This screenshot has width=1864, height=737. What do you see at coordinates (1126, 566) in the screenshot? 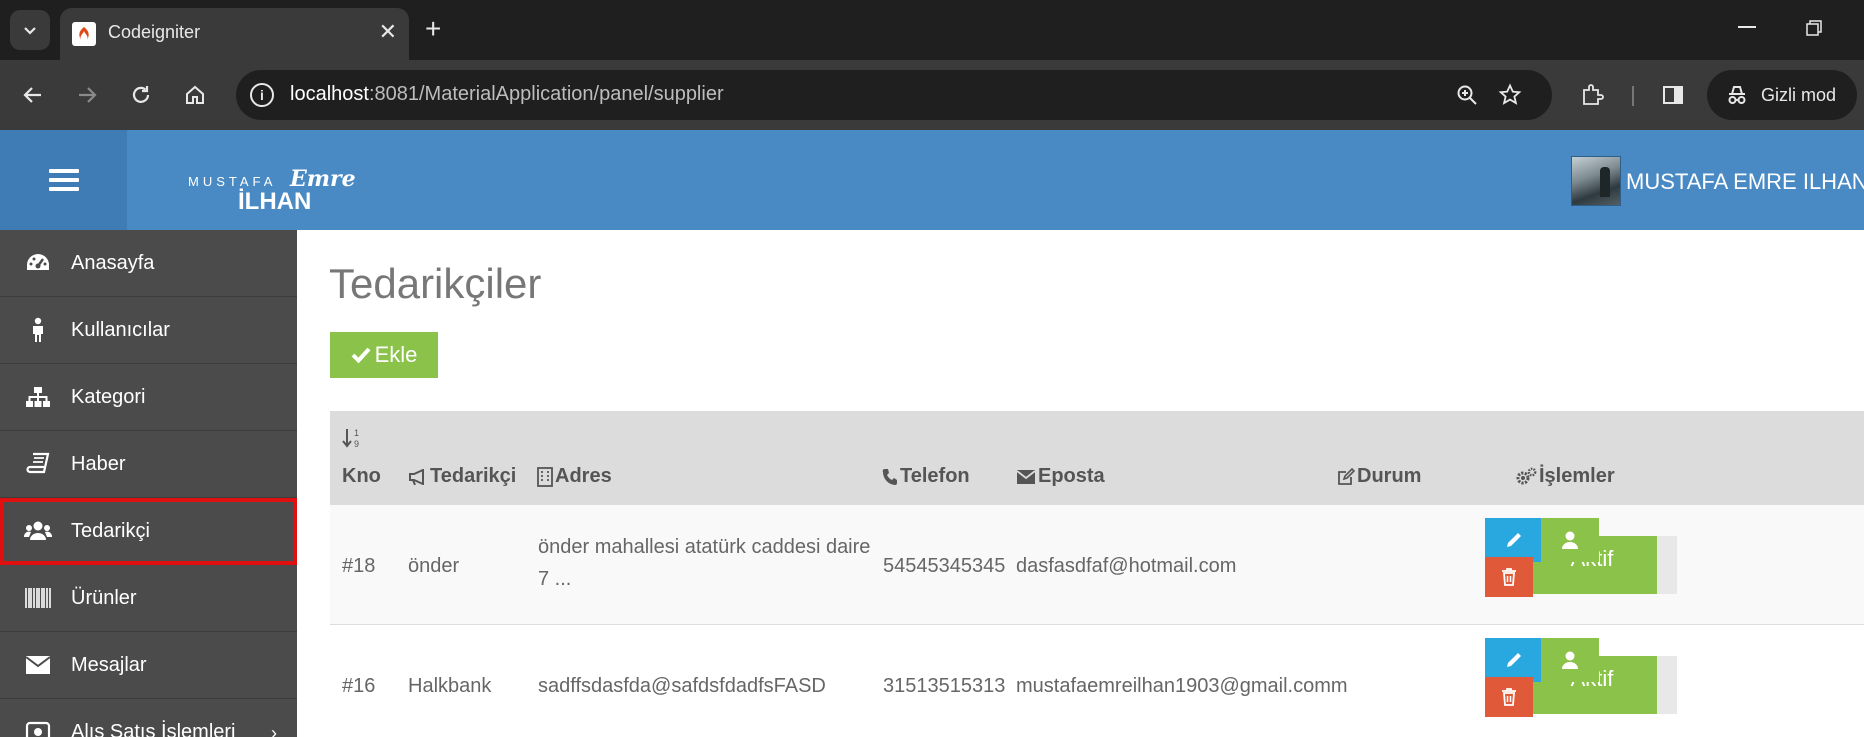
I see `cell-email: dasfasdfaf@hotmail.com` at bounding box center [1126, 566].